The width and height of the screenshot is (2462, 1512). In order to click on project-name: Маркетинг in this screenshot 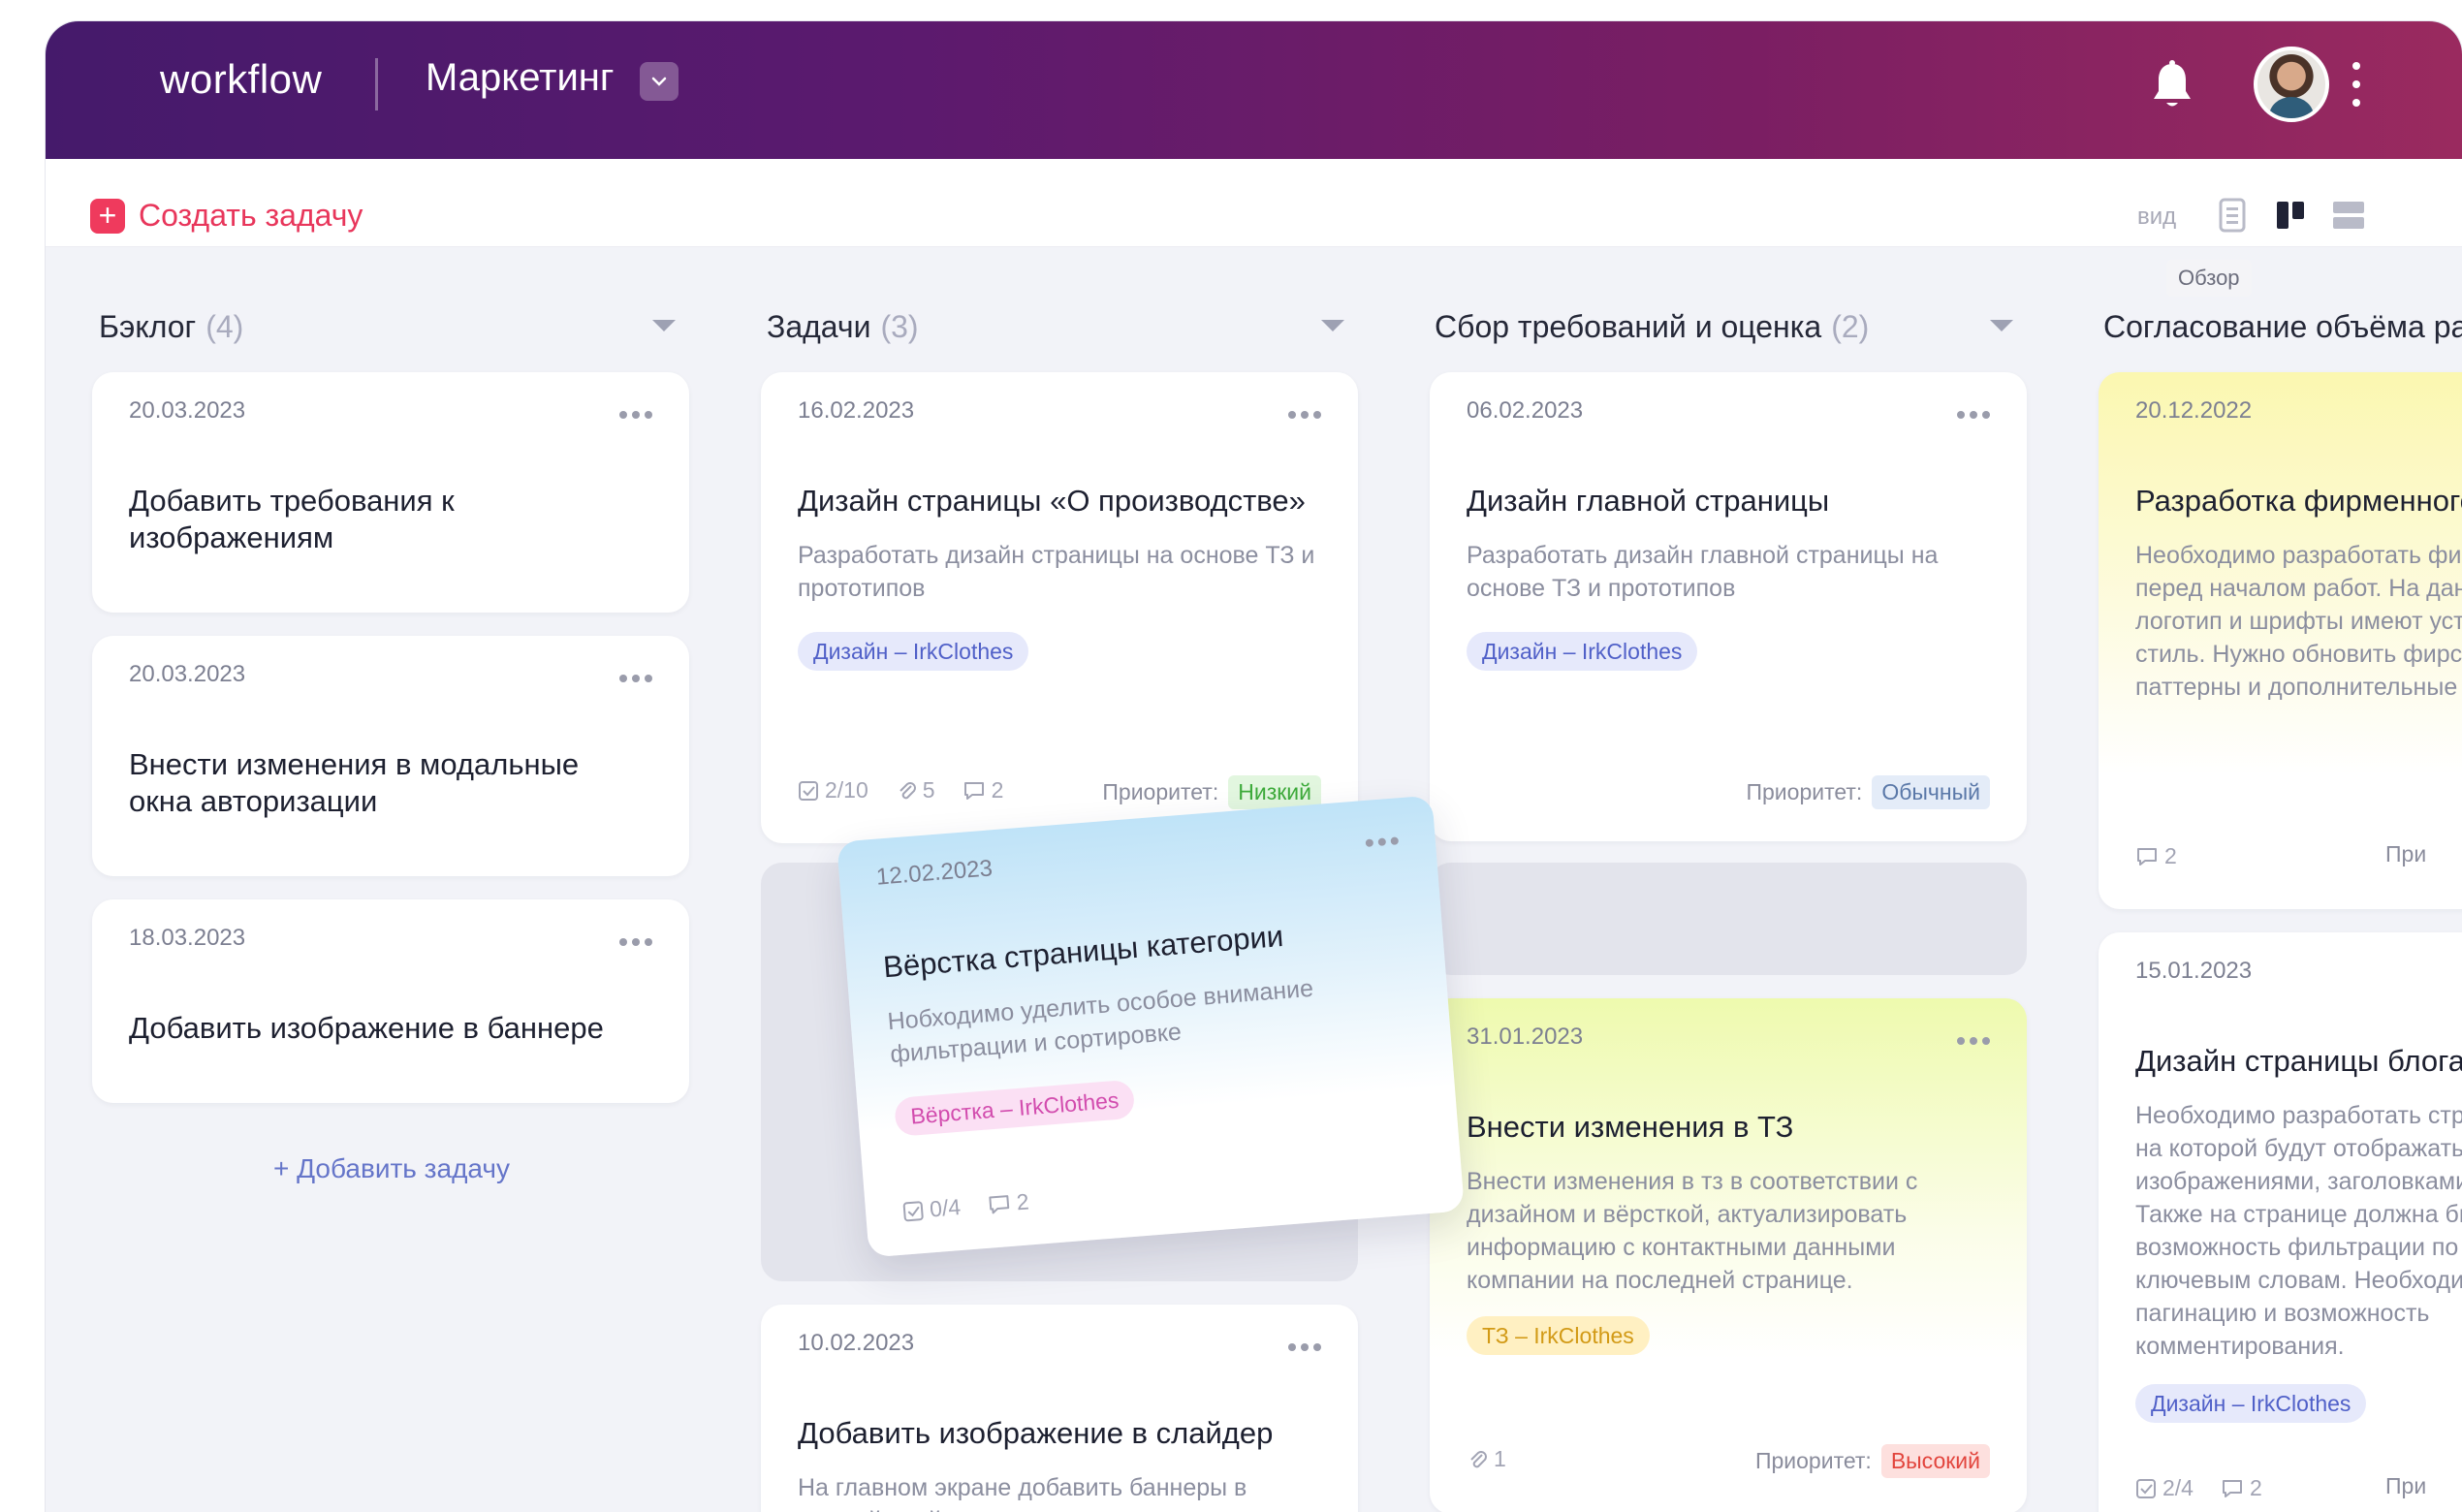, I will do `click(520, 78)`.